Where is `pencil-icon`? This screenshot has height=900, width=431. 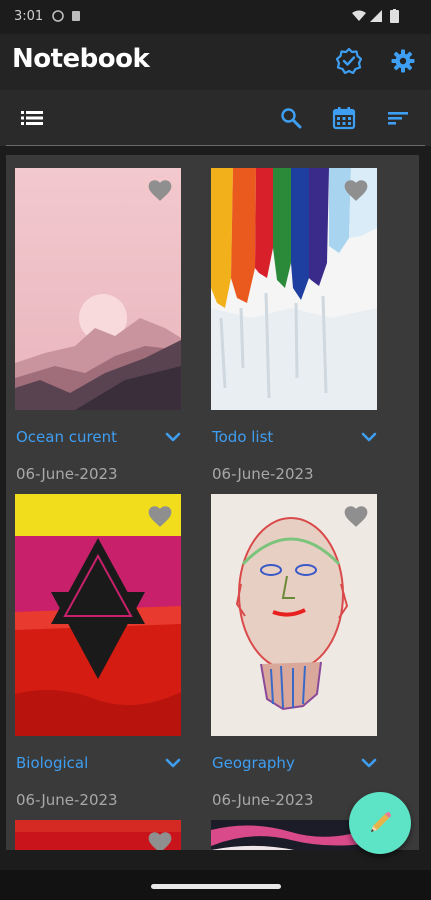
pencil-icon is located at coordinates (381, 822).